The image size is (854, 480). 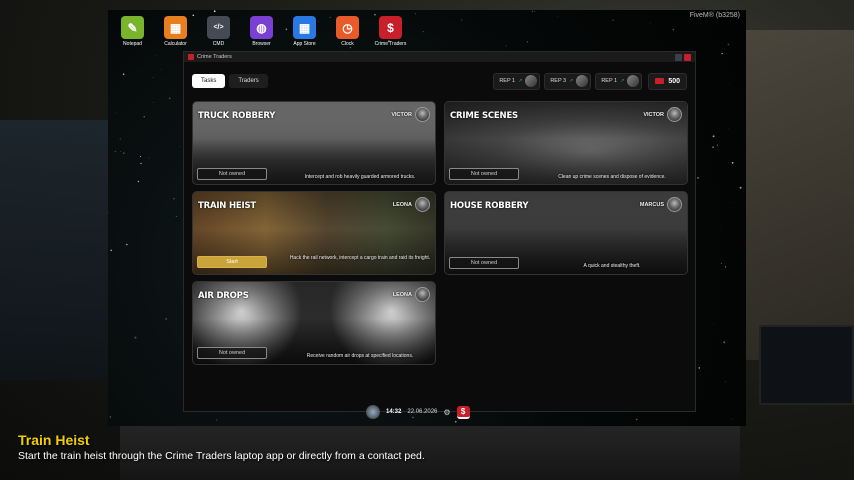 What do you see at coordinates (132, 27) in the screenshot?
I see `notepad-icon: ✎` at bounding box center [132, 27].